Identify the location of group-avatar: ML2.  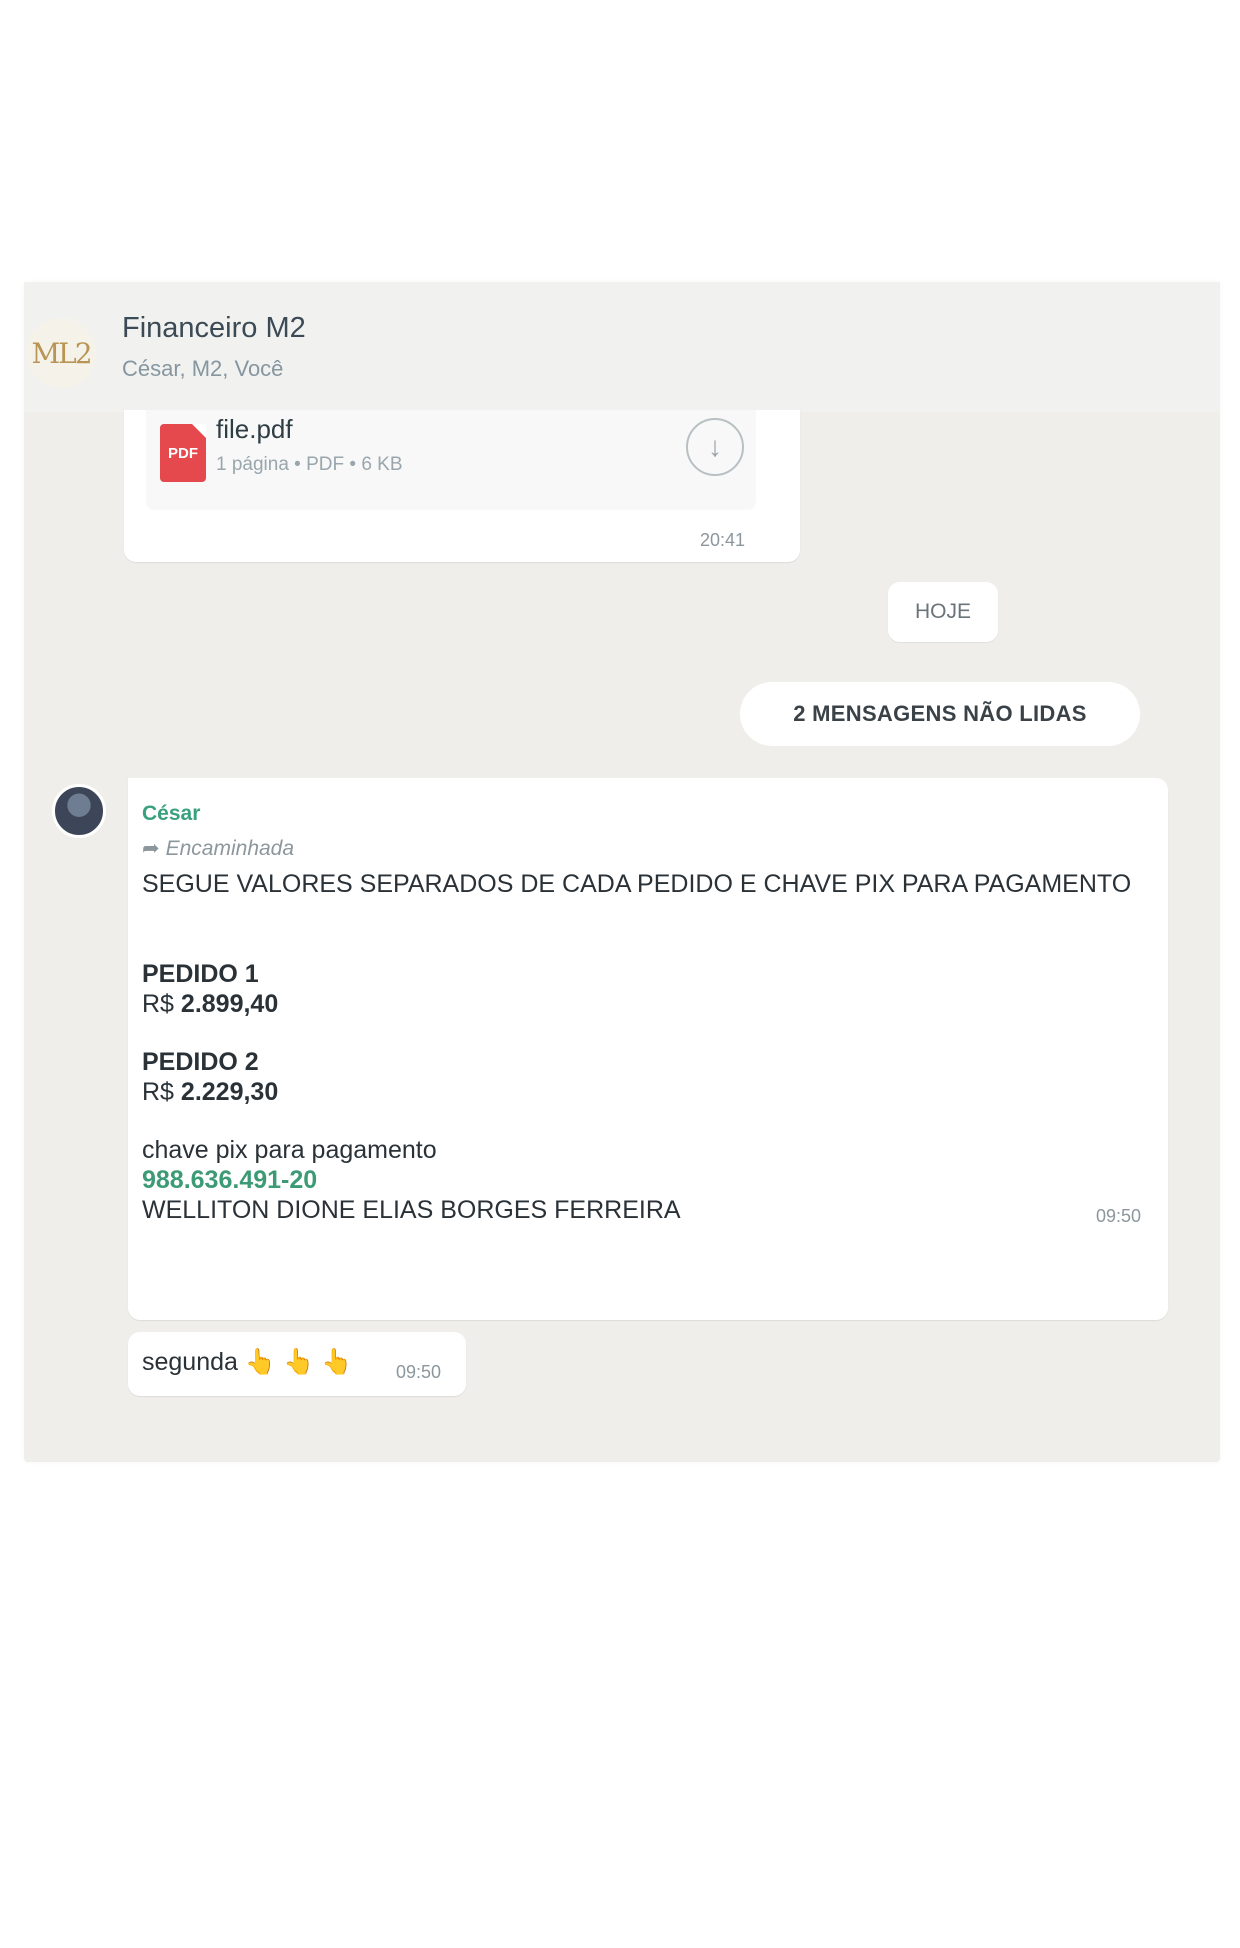
(61, 353).